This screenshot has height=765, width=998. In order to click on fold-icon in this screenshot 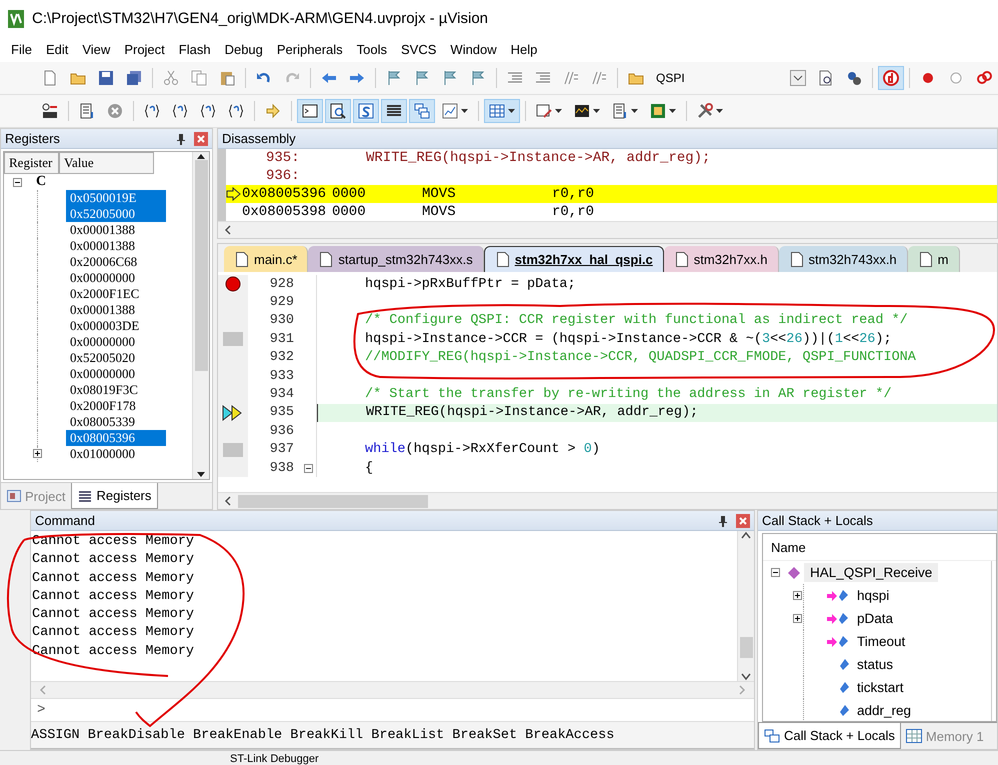, I will do `click(308, 468)`.